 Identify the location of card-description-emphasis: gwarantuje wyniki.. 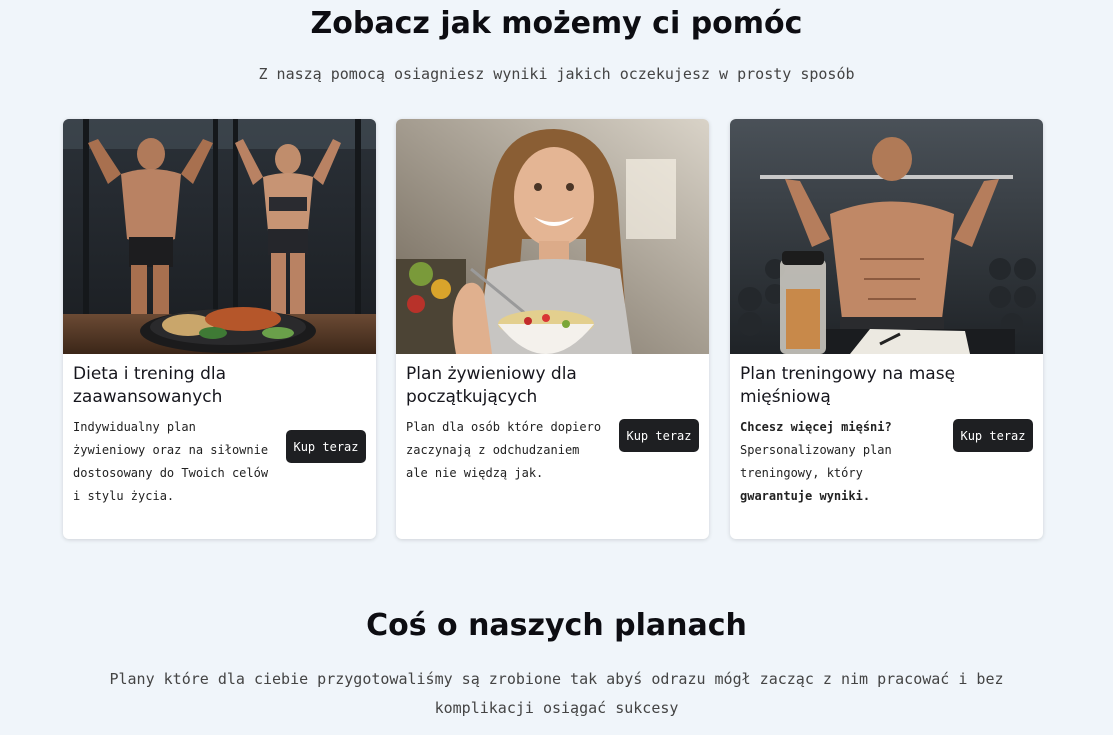
(805, 496).